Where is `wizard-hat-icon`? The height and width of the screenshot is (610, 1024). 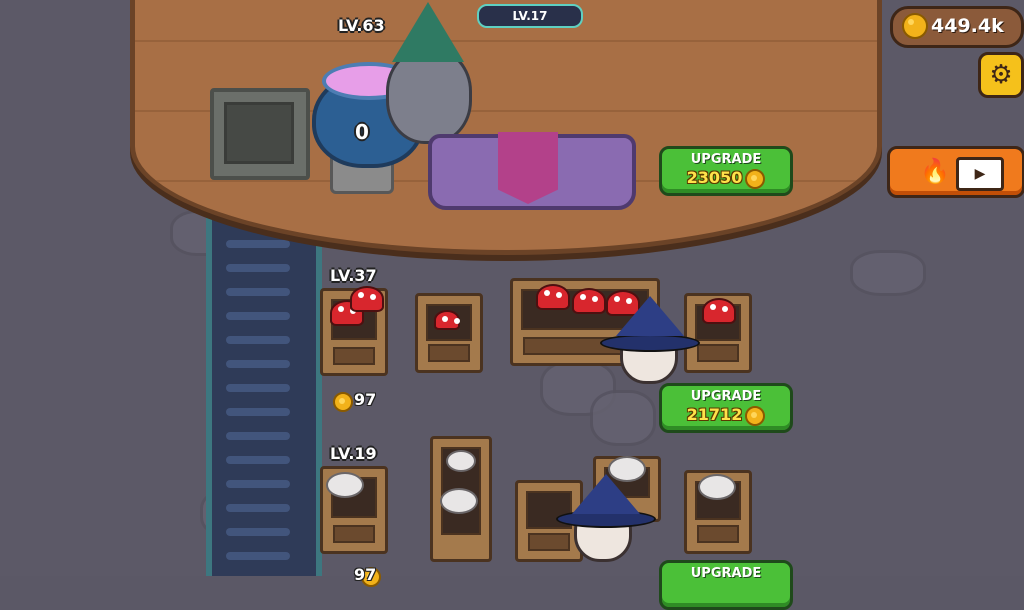
wizard-hat-icon is located at coordinates (428, 32).